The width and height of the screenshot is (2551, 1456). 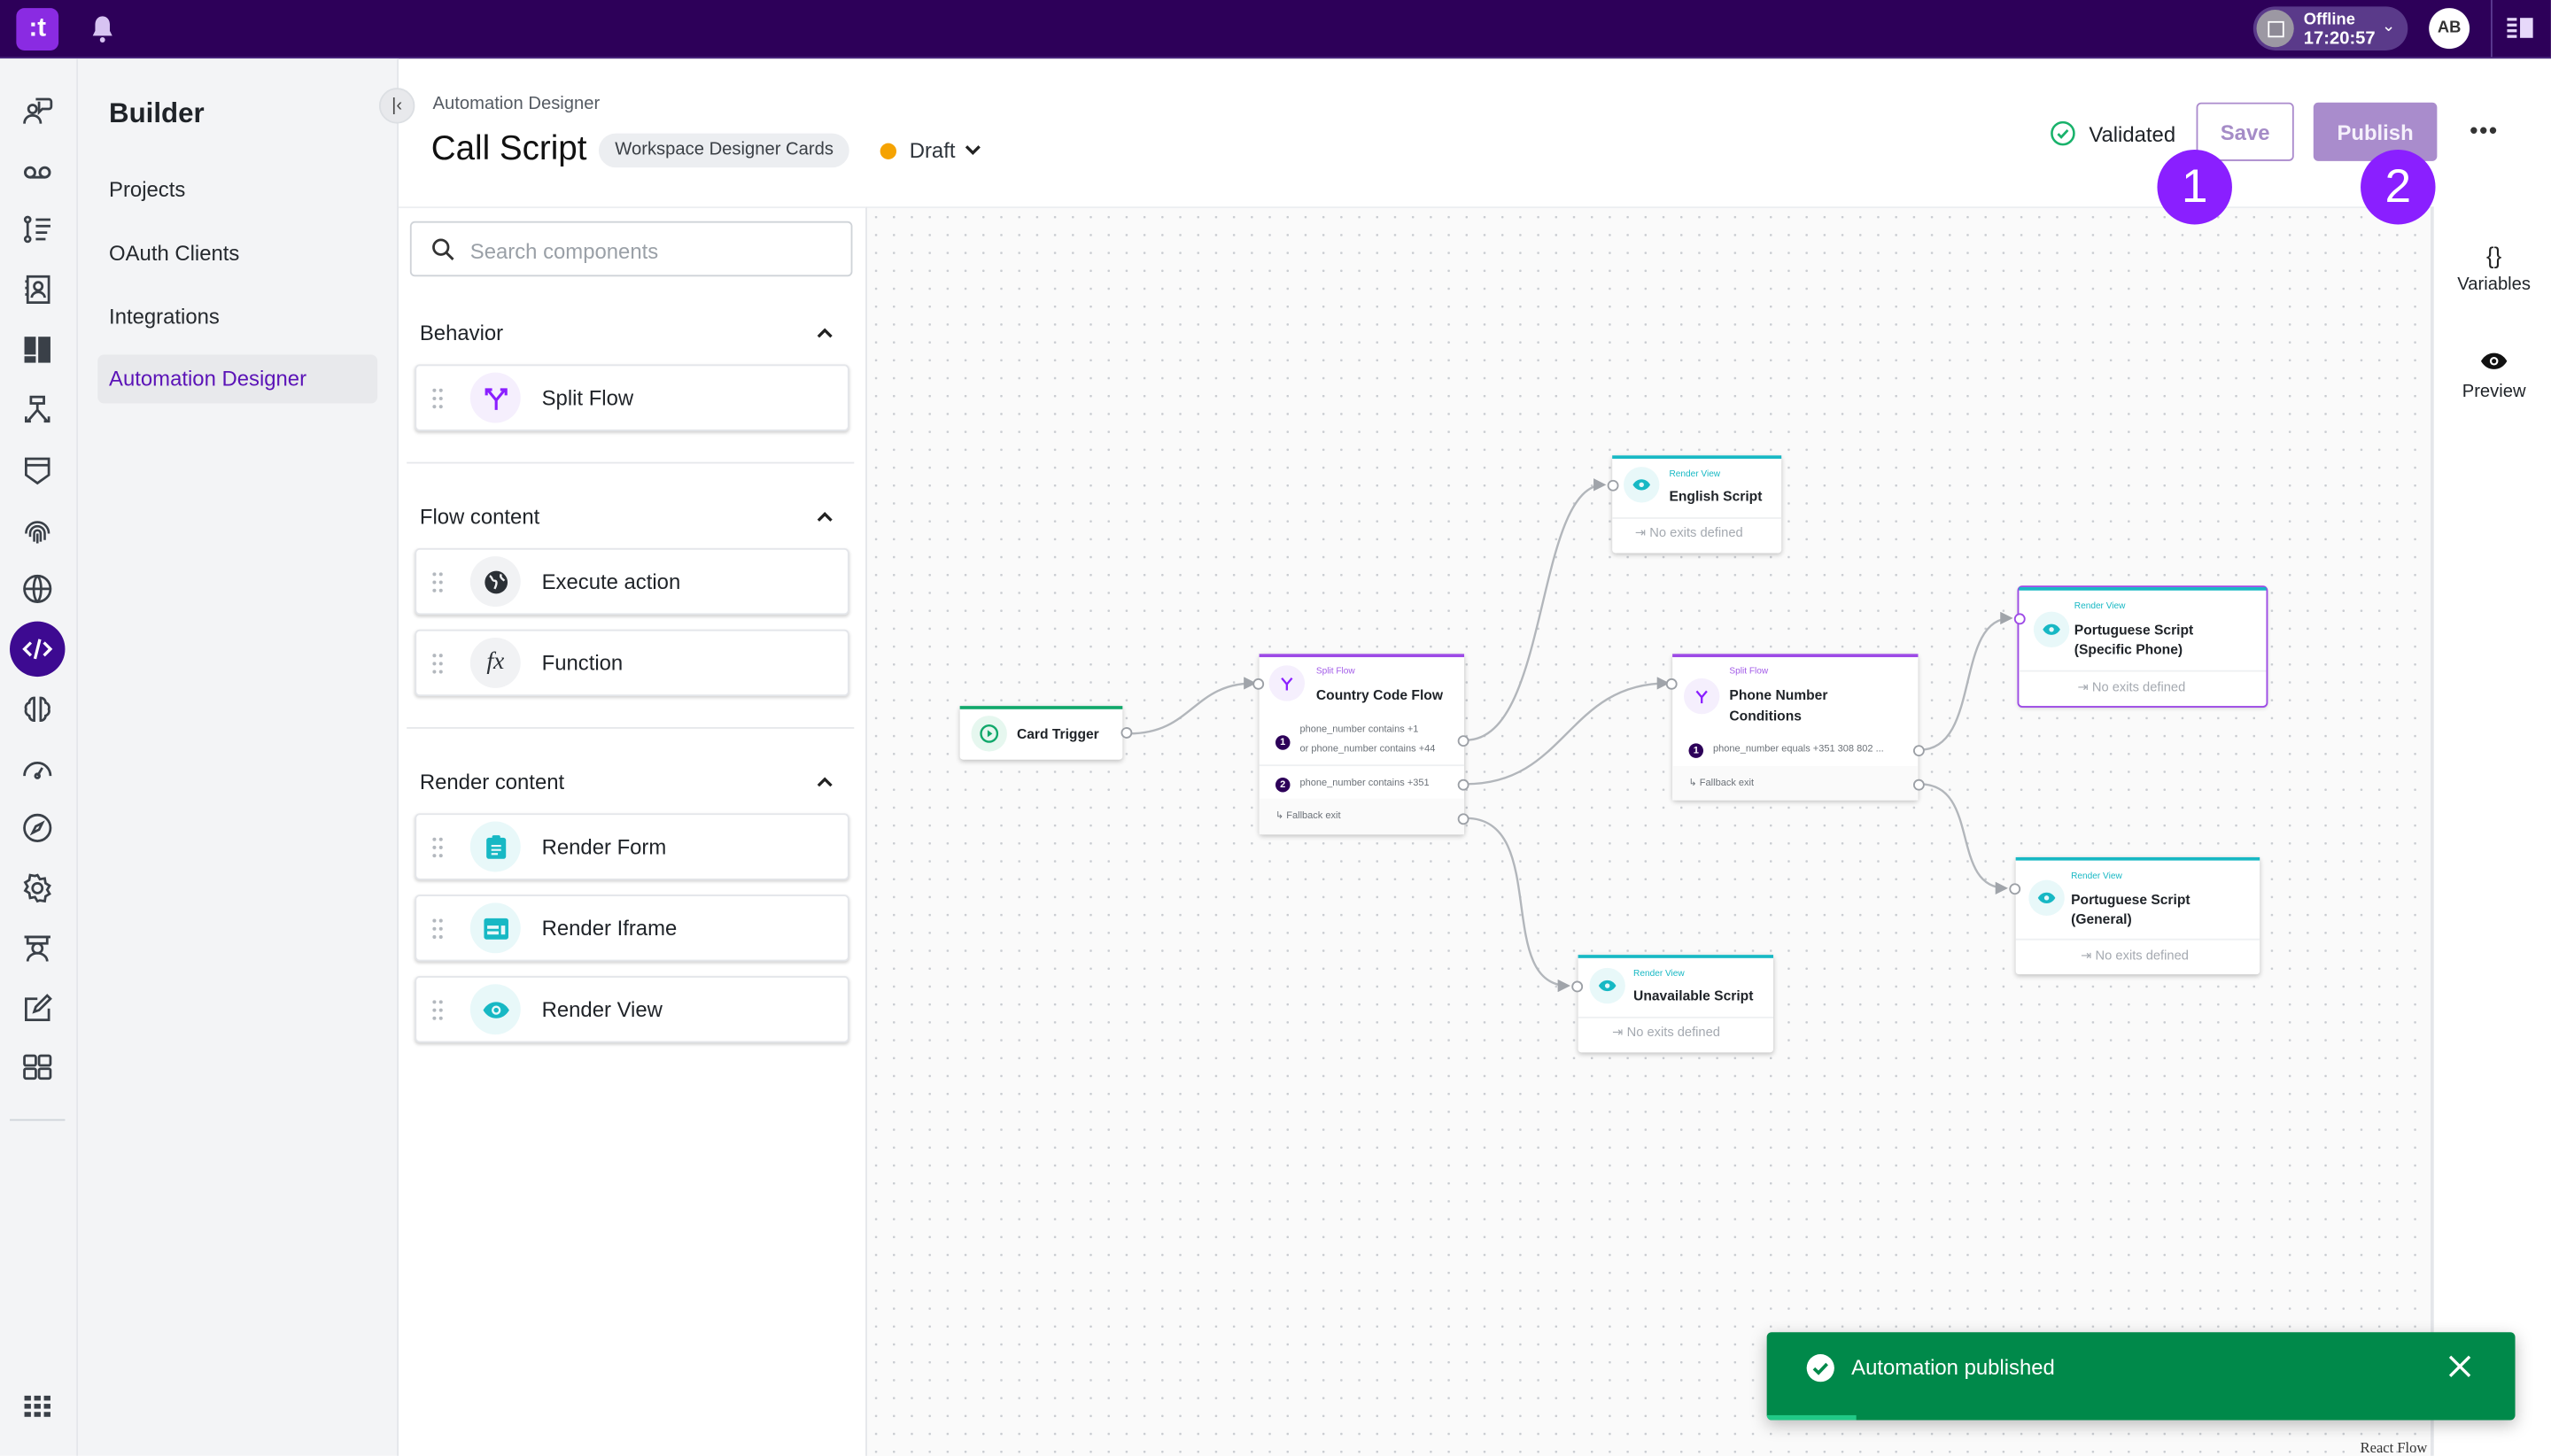 What do you see at coordinates (495, 662) in the screenshot?
I see `function-icon: fx` at bounding box center [495, 662].